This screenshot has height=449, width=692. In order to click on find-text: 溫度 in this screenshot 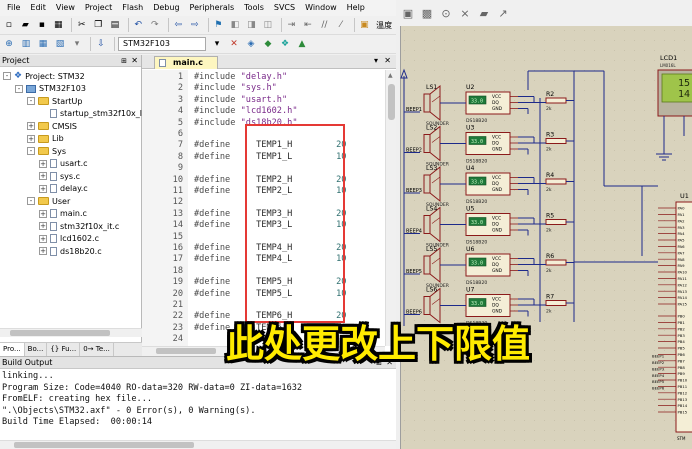, I will do `click(384, 25)`.